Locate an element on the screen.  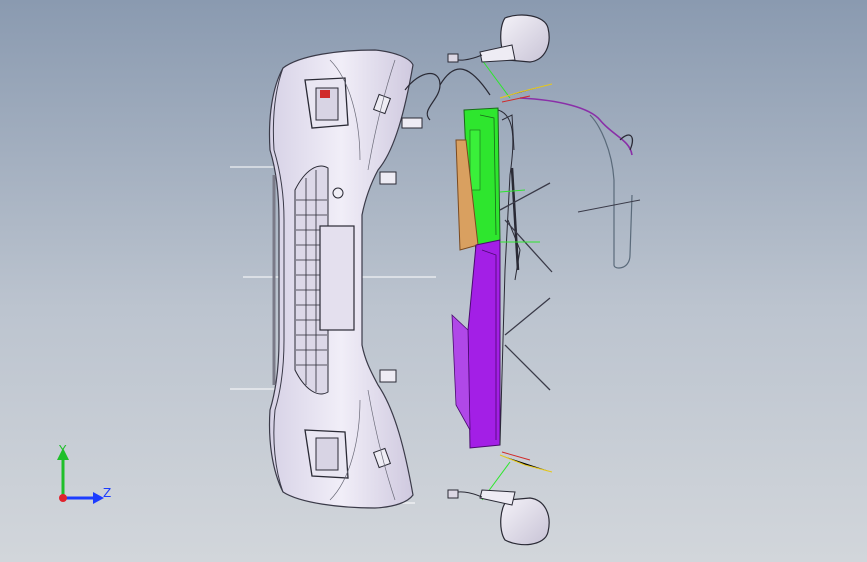
coordinate-triad: Y Z is located at coordinates (80, 478).